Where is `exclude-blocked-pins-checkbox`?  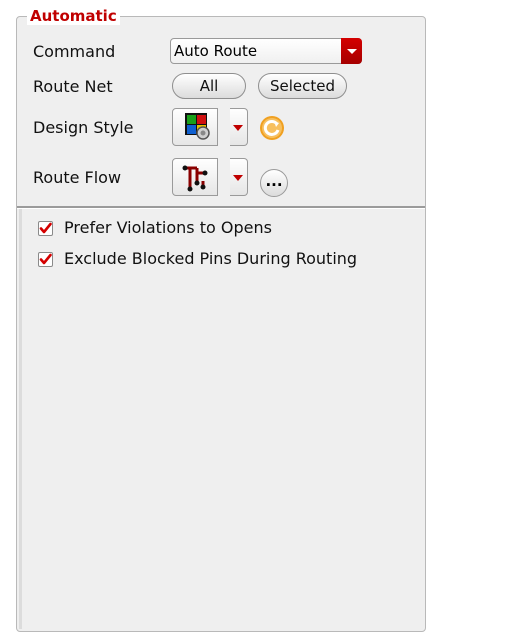
exclude-blocked-pins-checkbox is located at coordinates (45, 259).